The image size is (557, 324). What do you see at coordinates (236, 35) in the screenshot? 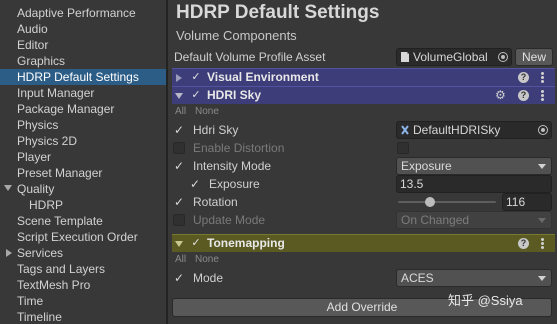
I see `section-title: Volume Components` at bounding box center [236, 35].